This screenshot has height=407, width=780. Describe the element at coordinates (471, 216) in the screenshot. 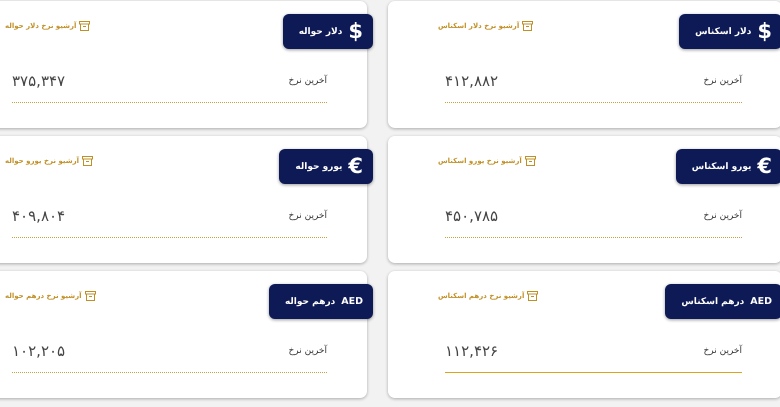

I see `rate-value: ۴۵۰,۷۸۵` at that location.